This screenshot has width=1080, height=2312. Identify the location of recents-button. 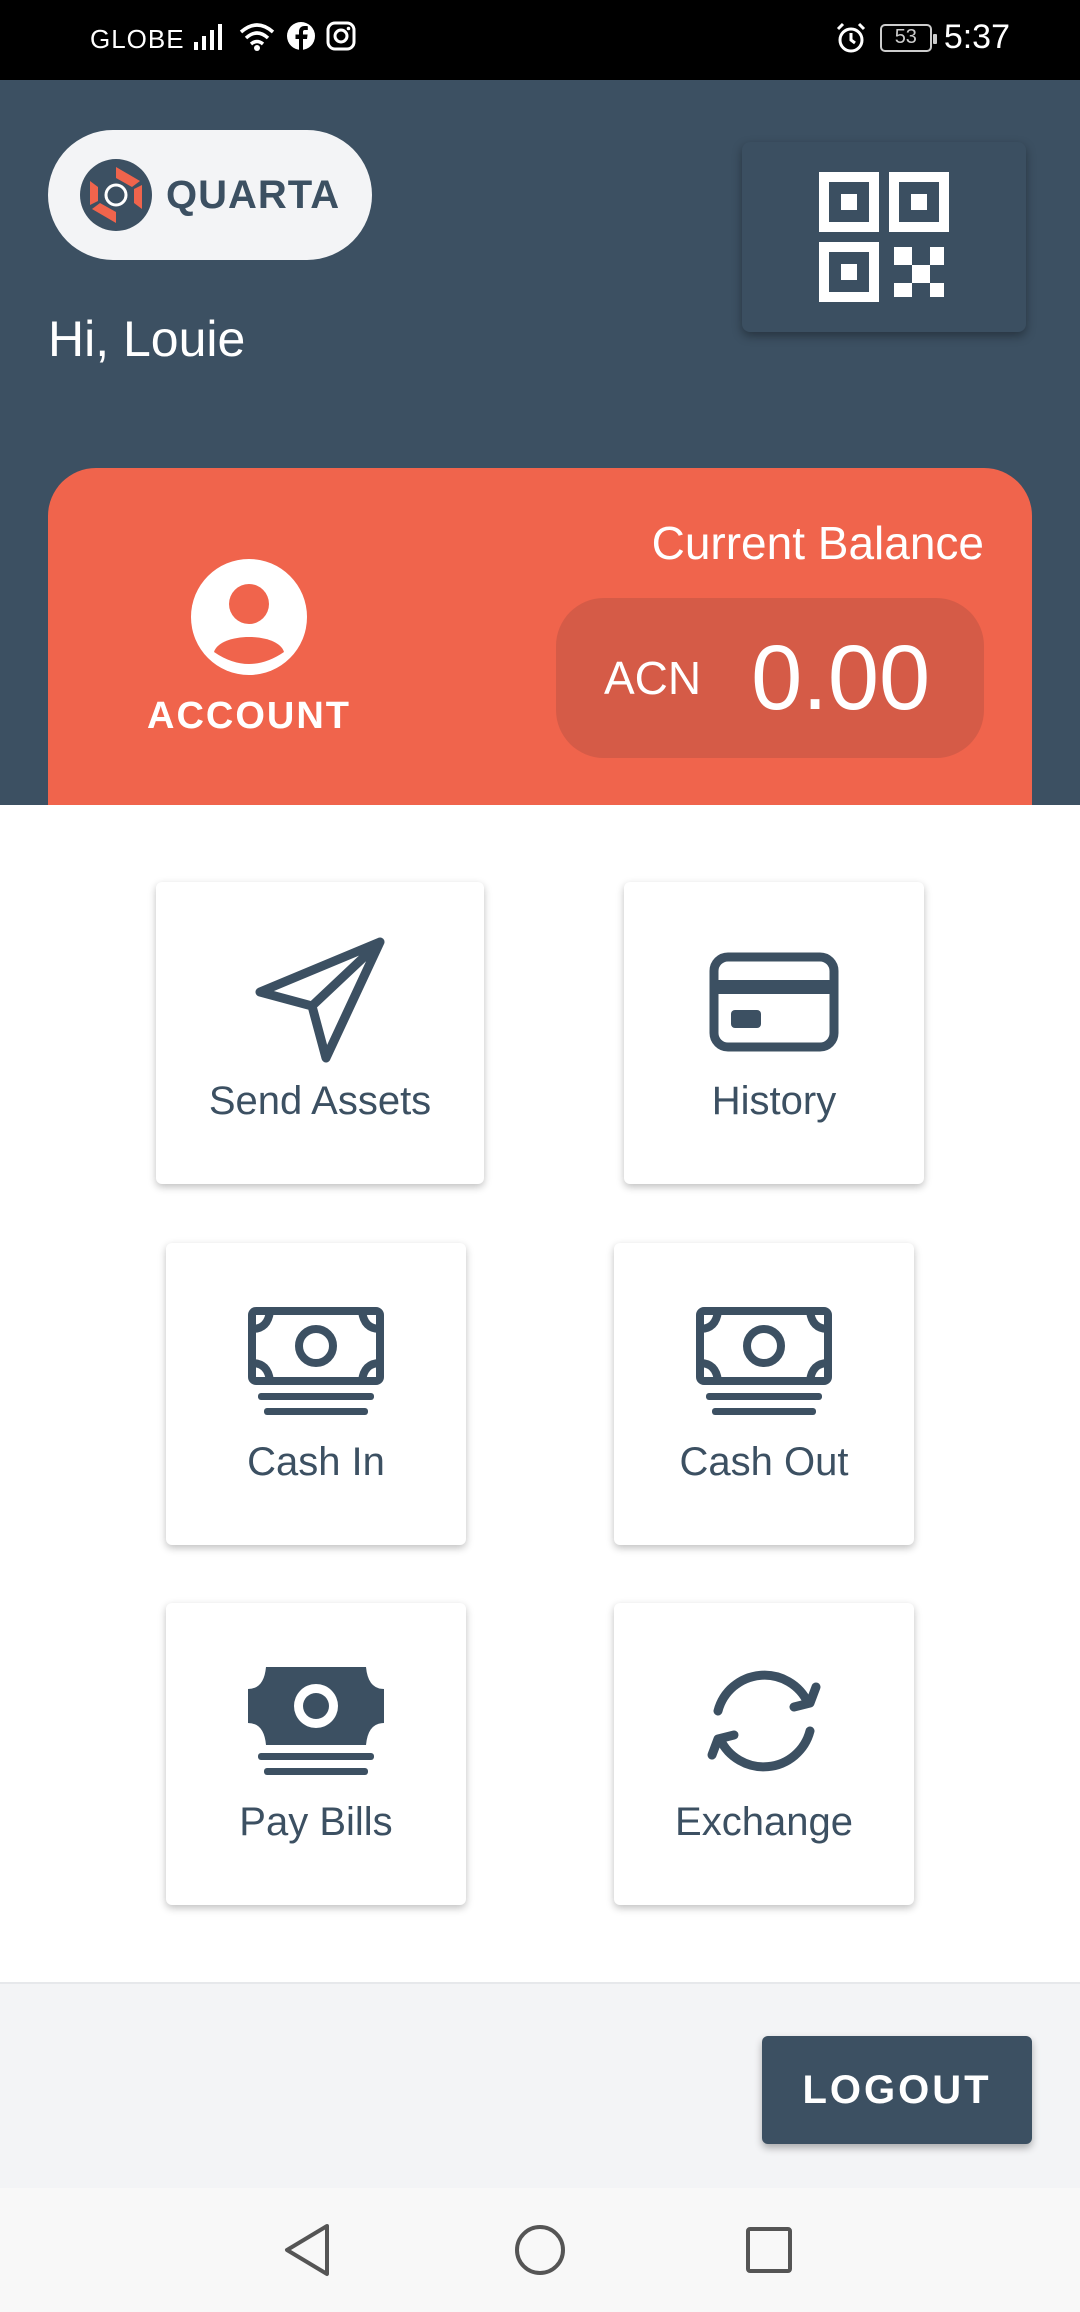
(769, 2250).